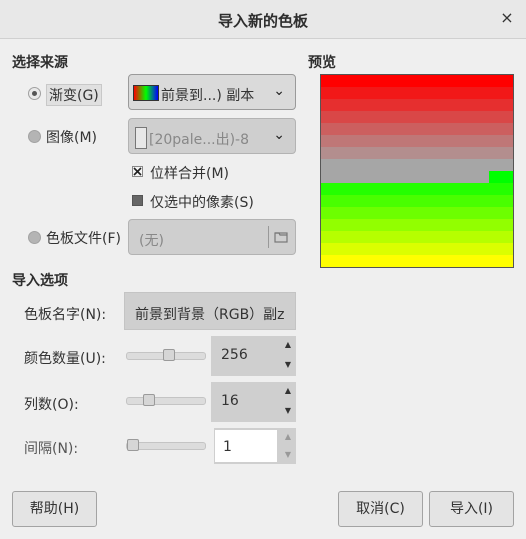 The image size is (526, 539). Describe the element at coordinates (246, 446) in the screenshot. I see `interval-entry: 1` at that location.